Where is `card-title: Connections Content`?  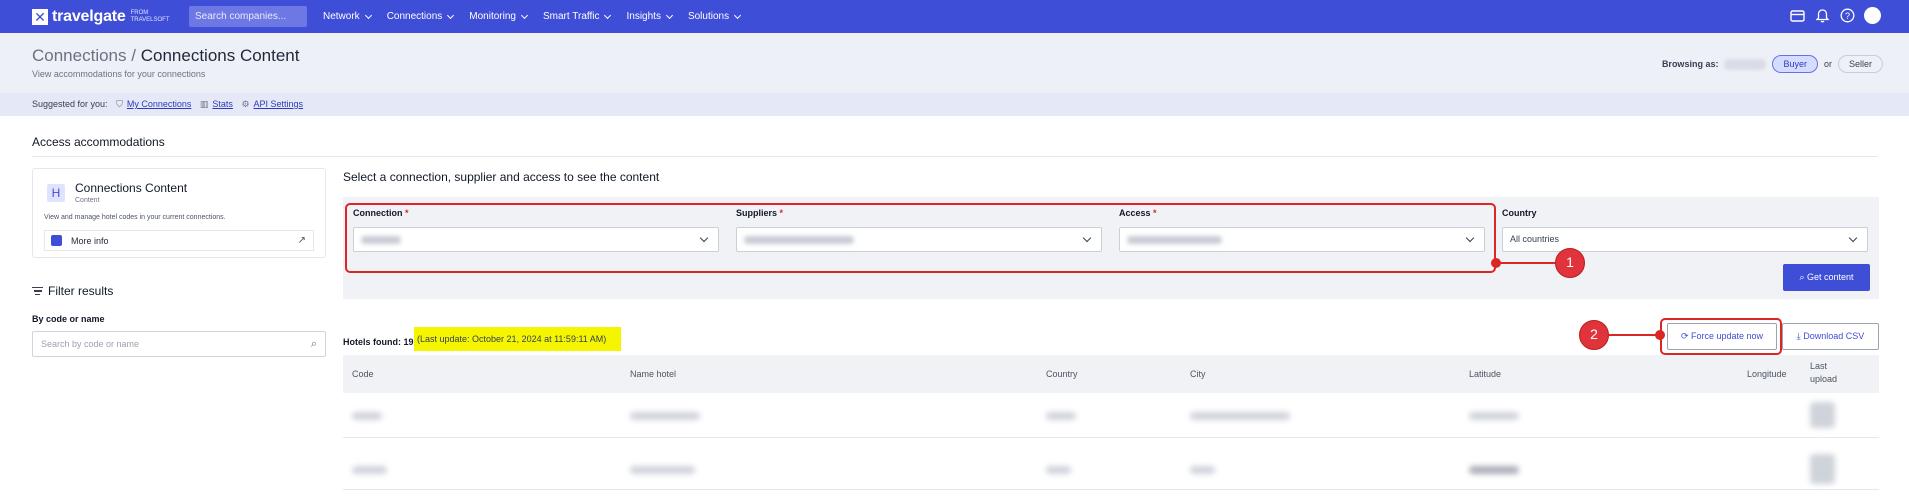
card-title: Connections Content is located at coordinates (131, 188).